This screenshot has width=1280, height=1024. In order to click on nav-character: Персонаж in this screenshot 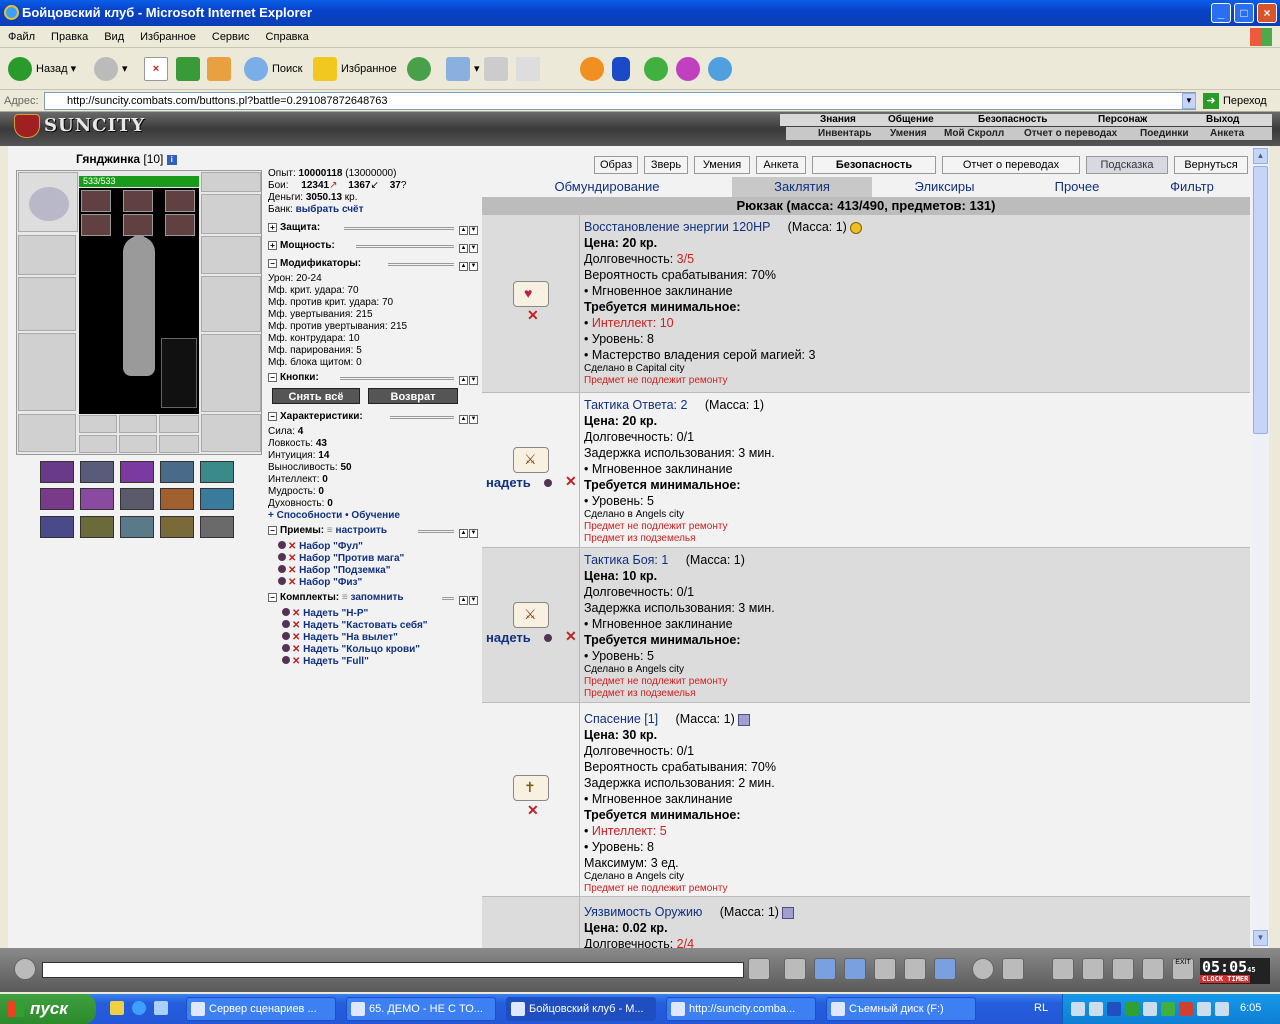, I will do `click(1122, 120)`.